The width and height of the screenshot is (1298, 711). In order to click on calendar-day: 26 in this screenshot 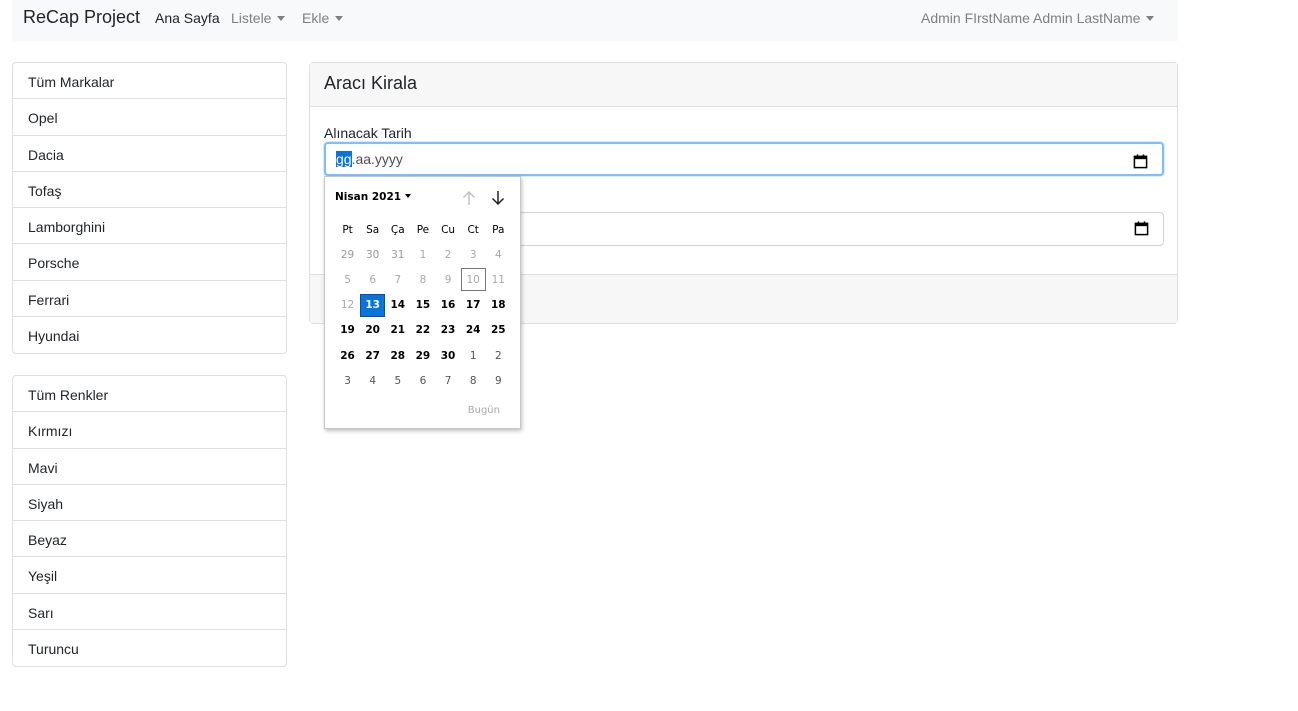, I will do `click(347, 355)`.